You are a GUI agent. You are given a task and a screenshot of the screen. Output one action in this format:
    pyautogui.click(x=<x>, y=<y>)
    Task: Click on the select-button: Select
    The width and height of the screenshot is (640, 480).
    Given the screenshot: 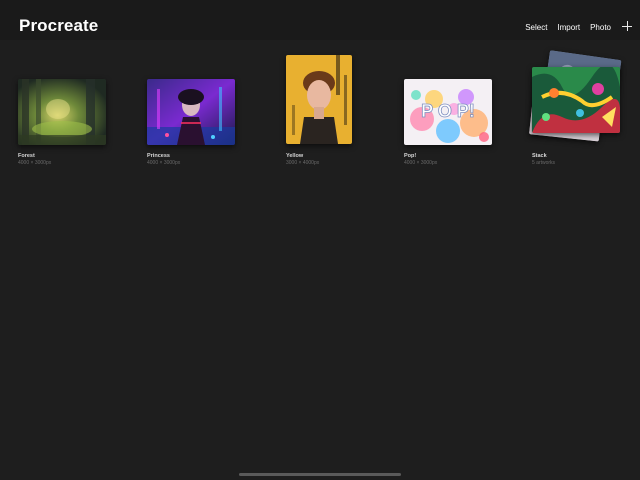 What is the action you would take?
    pyautogui.click(x=536, y=27)
    